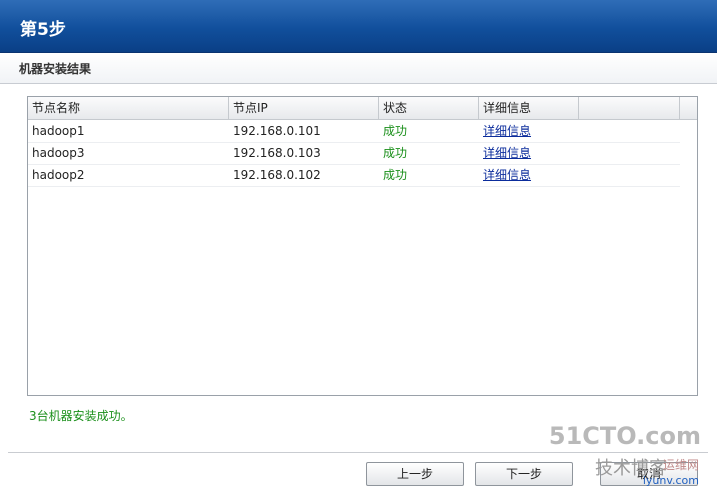 The height and width of the screenshot is (497, 717). Describe the element at coordinates (358, 26) in the screenshot. I see `page-header: 第5步` at that location.